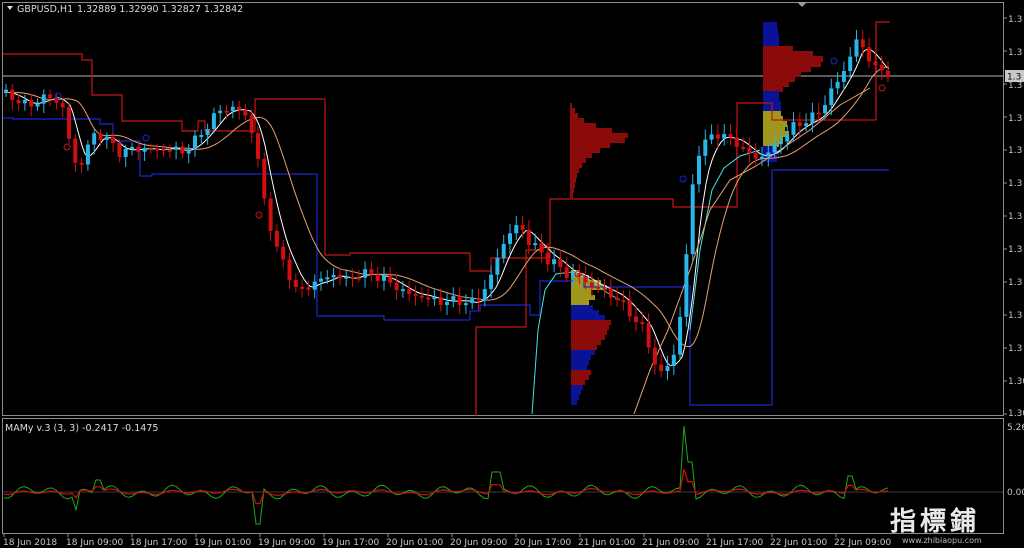 This screenshot has height=548, width=1024. Describe the element at coordinates (81, 428) in the screenshot. I see `indicator-title: MAMy v.3 (3, 3) -0.2417 -0.1475` at that location.